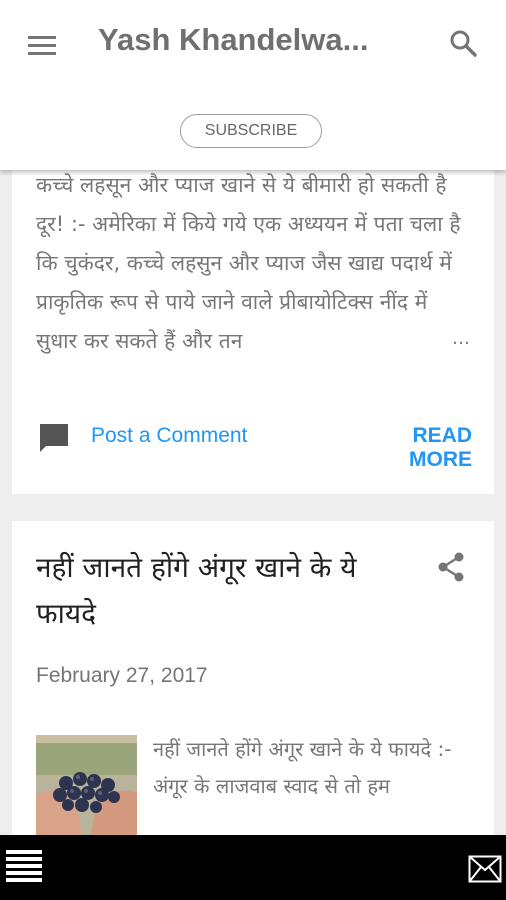 This screenshot has width=506, height=900. What do you see at coordinates (402, 341) in the screenshot?
I see `snippet-fade` at bounding box center [402, 341].